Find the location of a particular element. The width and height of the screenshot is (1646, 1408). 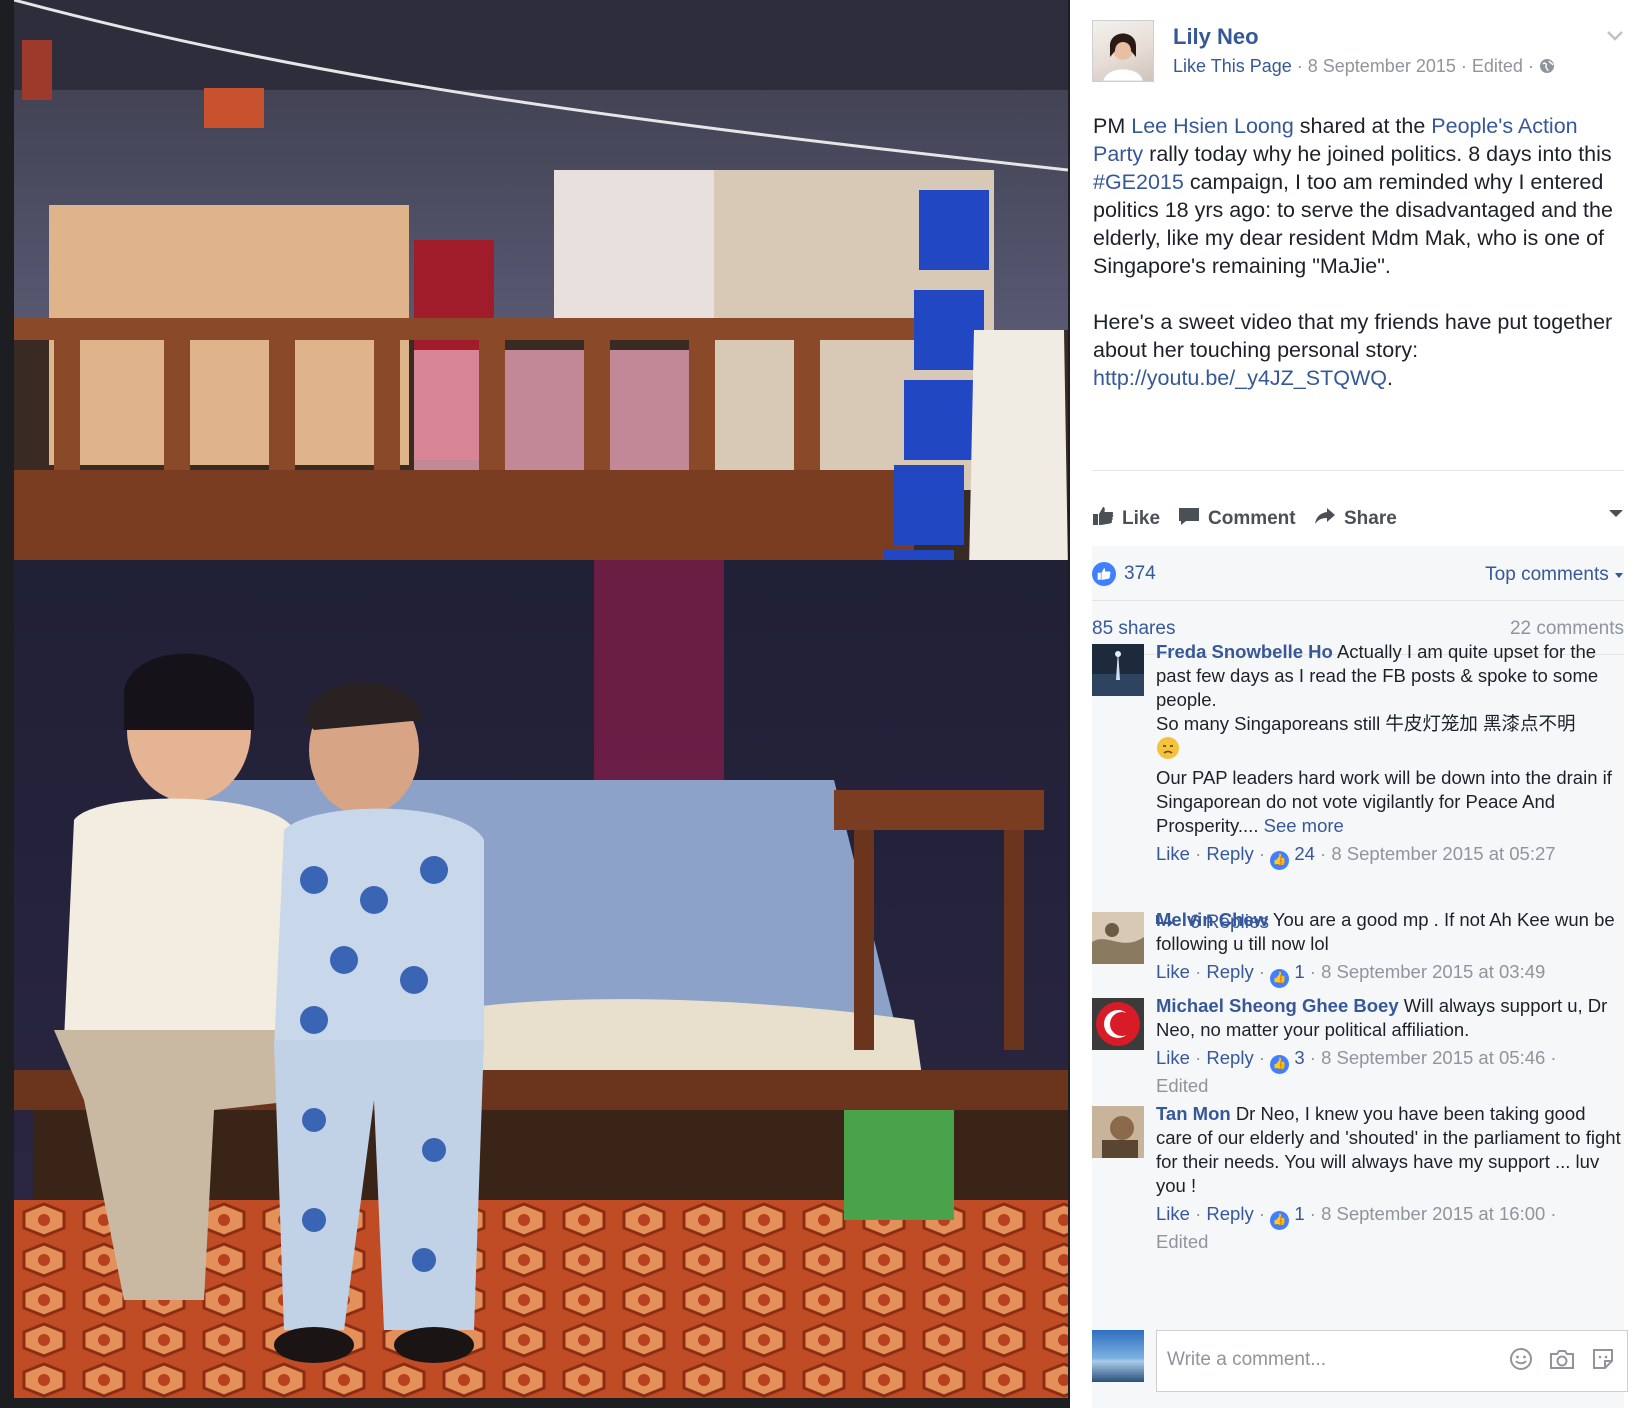

post-actions: Like Comment Share is located at coordinates (1358, 520).